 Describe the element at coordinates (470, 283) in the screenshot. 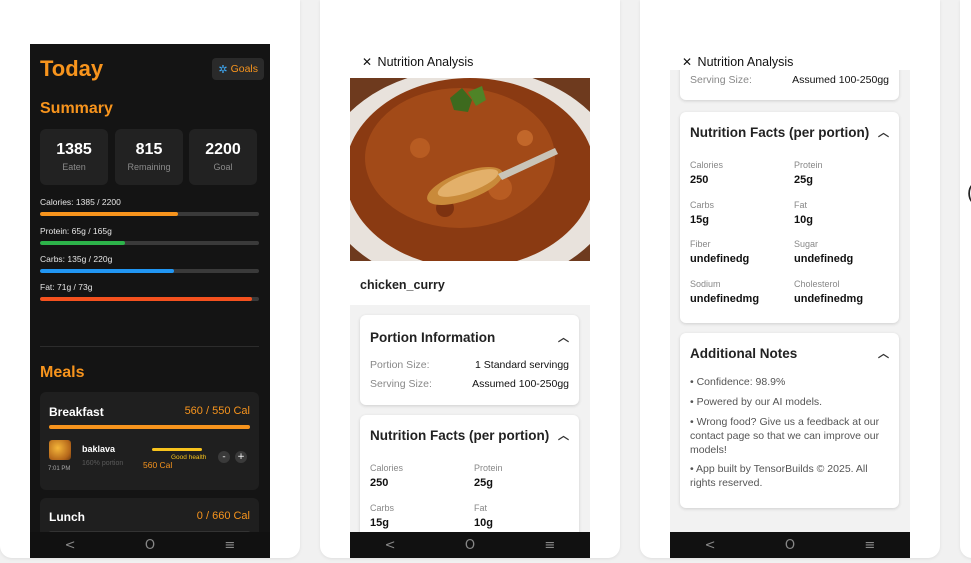

I see `food-name: chicken_curry` at that location.